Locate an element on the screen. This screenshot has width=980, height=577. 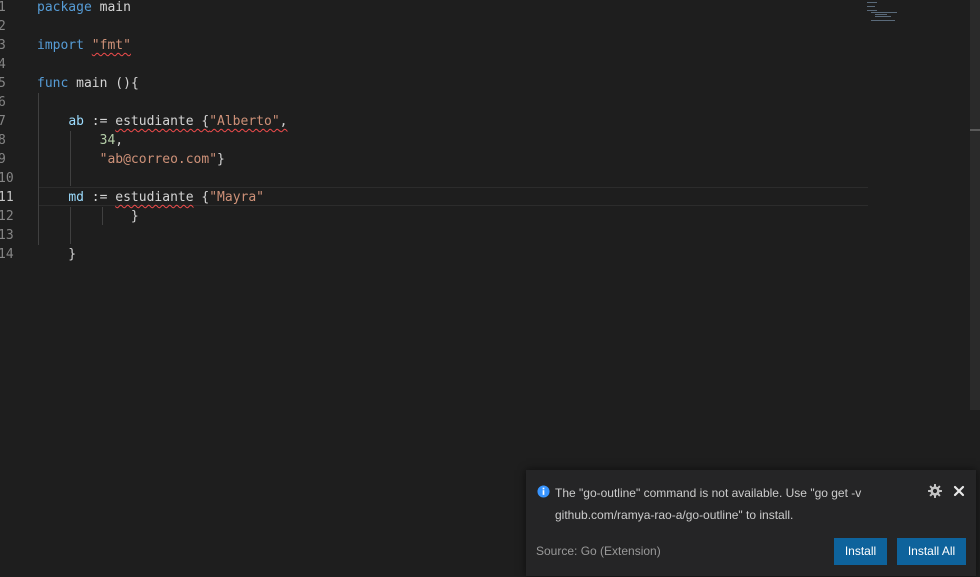
line-number: 12 is located at coordinates (7, 216).